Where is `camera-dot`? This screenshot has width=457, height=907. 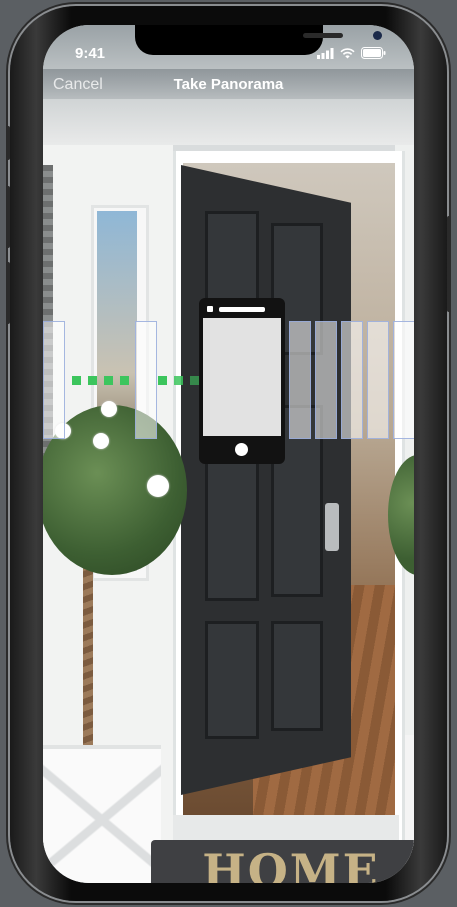
camera-dot is located at coordinates (210, 309).